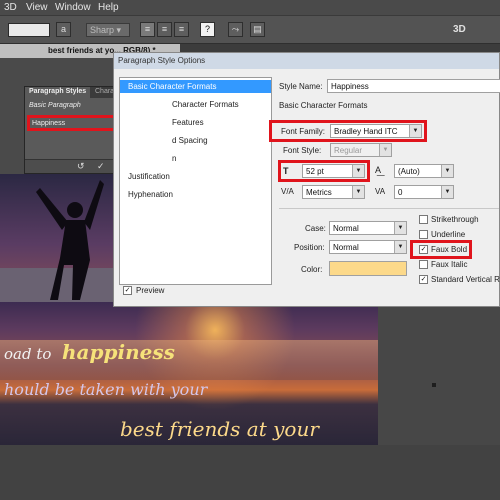  I want to click on section-divider, so click(389, 208).